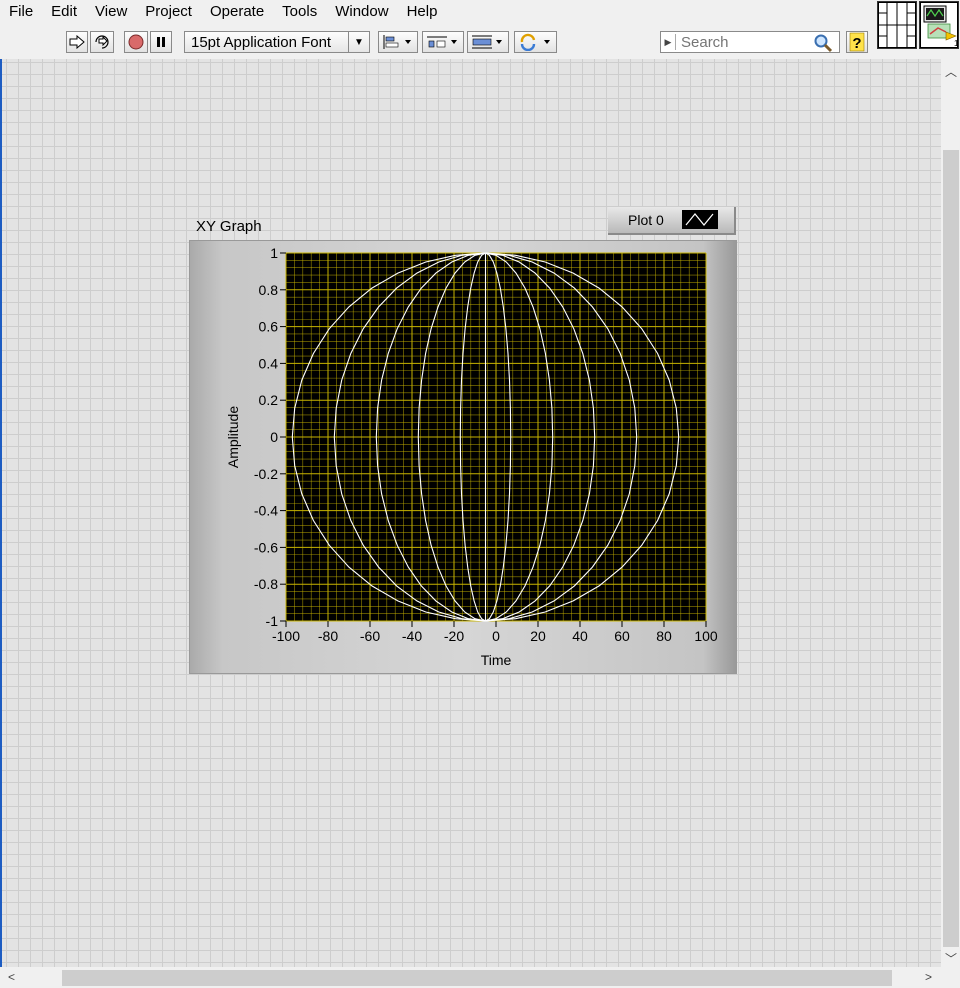 The height and width of the screenshot is (988, 960). What do you see at coordinates (496, 660) in the screenshot?
I see `x-axis-label: Time` at bounding box center [496, 660].